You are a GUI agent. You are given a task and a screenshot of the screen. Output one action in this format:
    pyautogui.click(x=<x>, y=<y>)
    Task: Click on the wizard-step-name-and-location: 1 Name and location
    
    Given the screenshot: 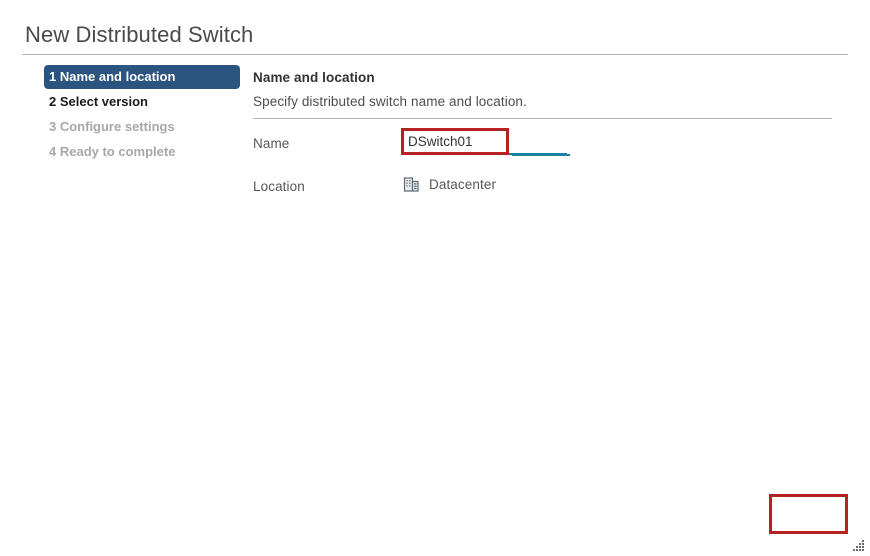 What is the action you would take?
    pyautogui.click(x=142, y=77)
    